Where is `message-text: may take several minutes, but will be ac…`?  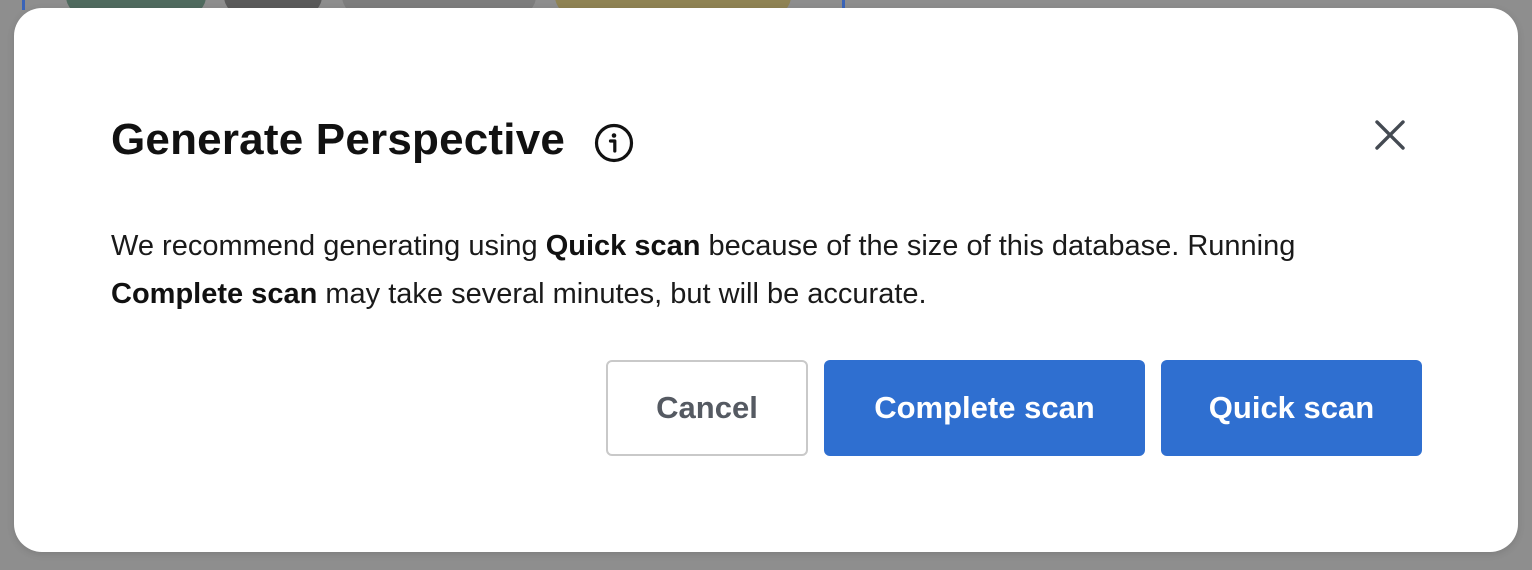
message-text: may take several minutes, but will be ac… is located at coordinates (622, 294).